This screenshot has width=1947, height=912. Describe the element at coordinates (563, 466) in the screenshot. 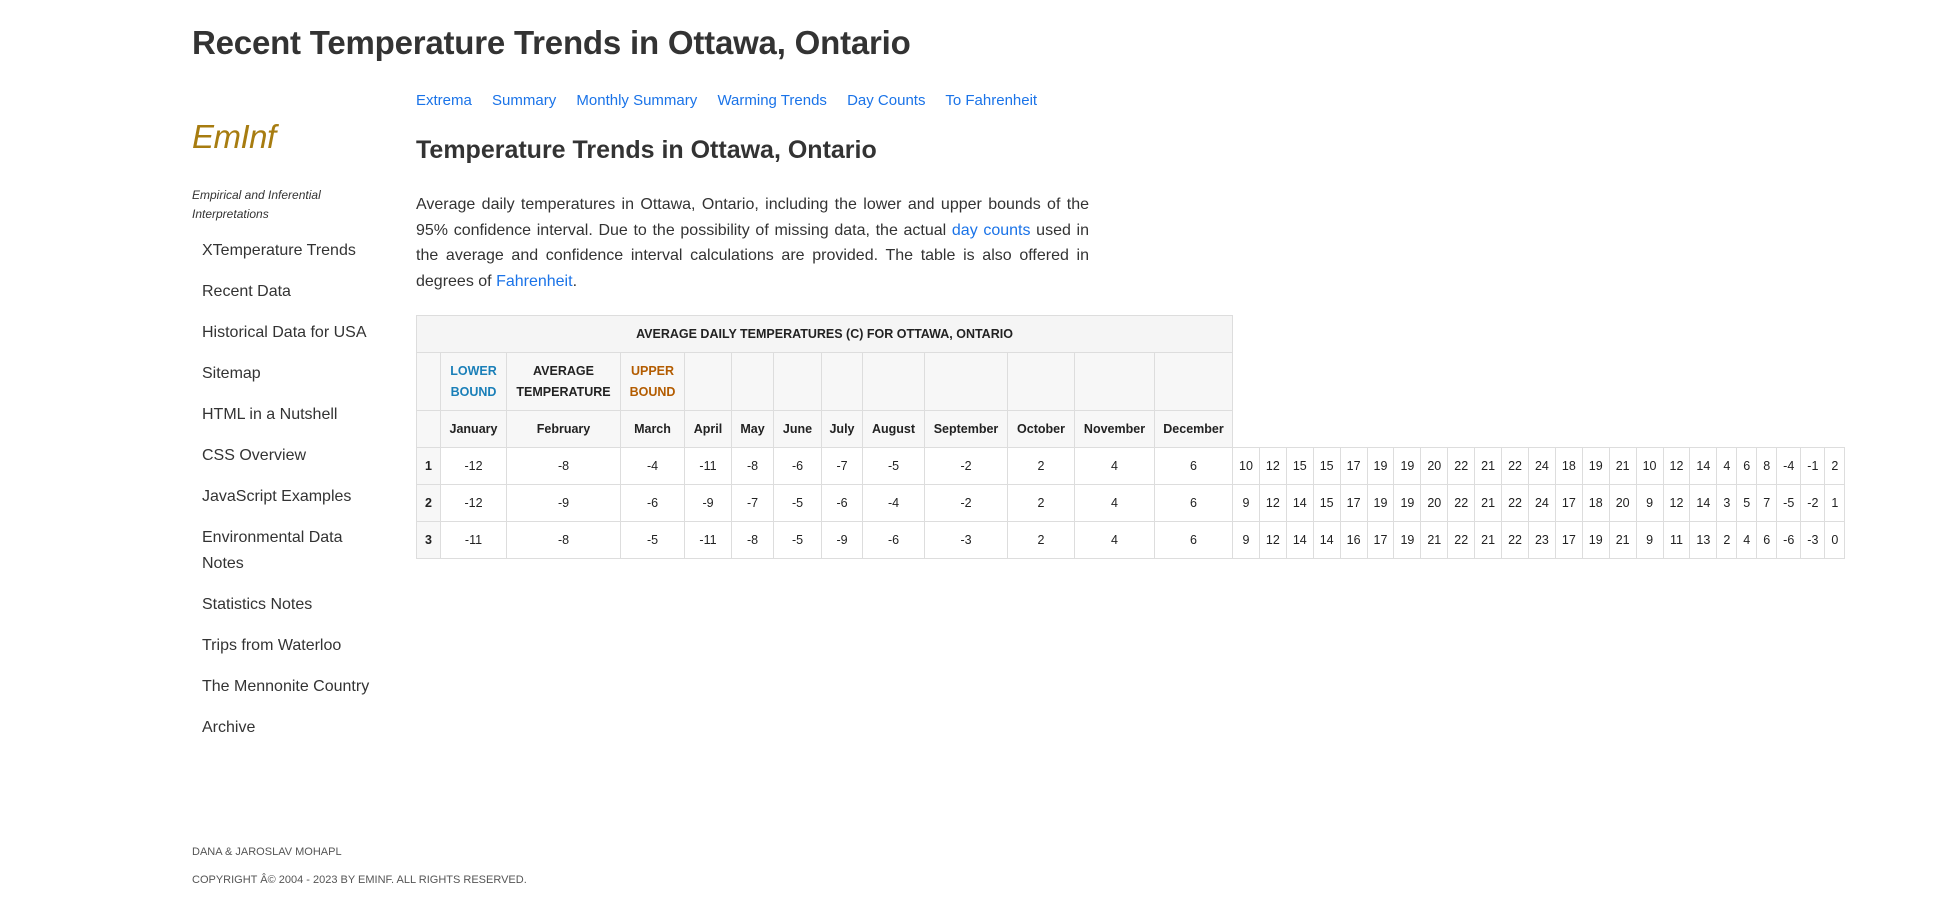

I see `table-cell: -8` at that location.